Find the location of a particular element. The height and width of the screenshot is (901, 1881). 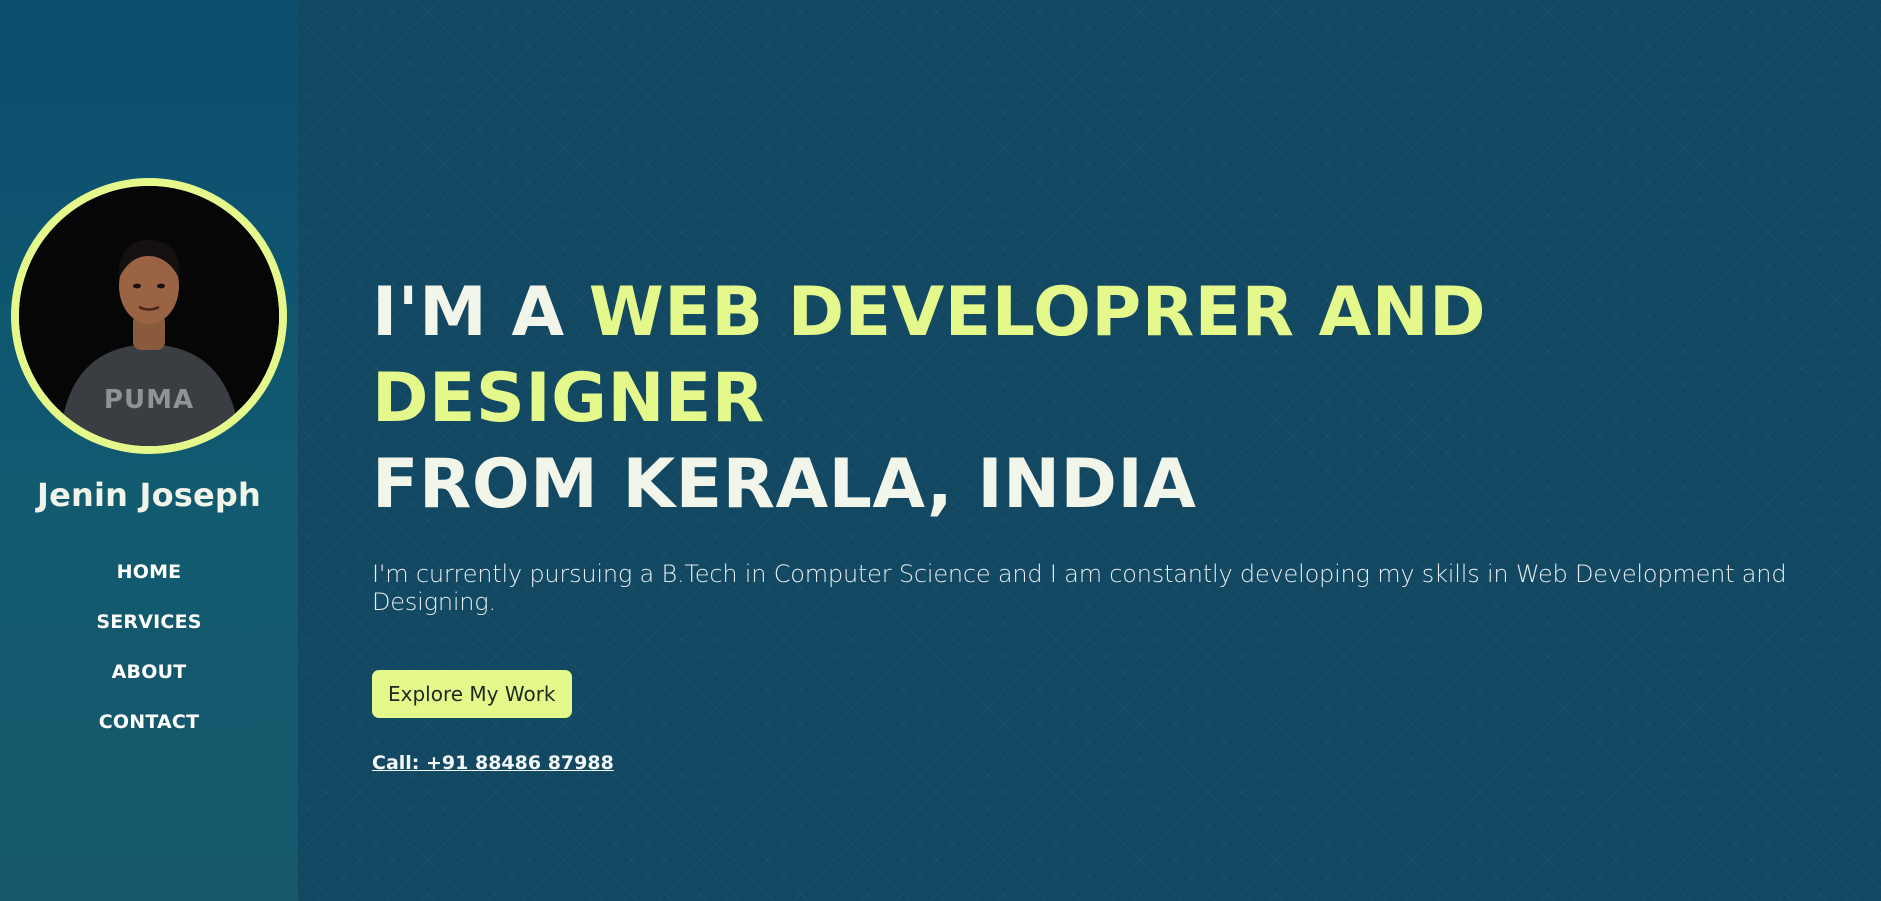

headline-suffix: FROM KERALA, INDIA is located at coordinates (784, 484).